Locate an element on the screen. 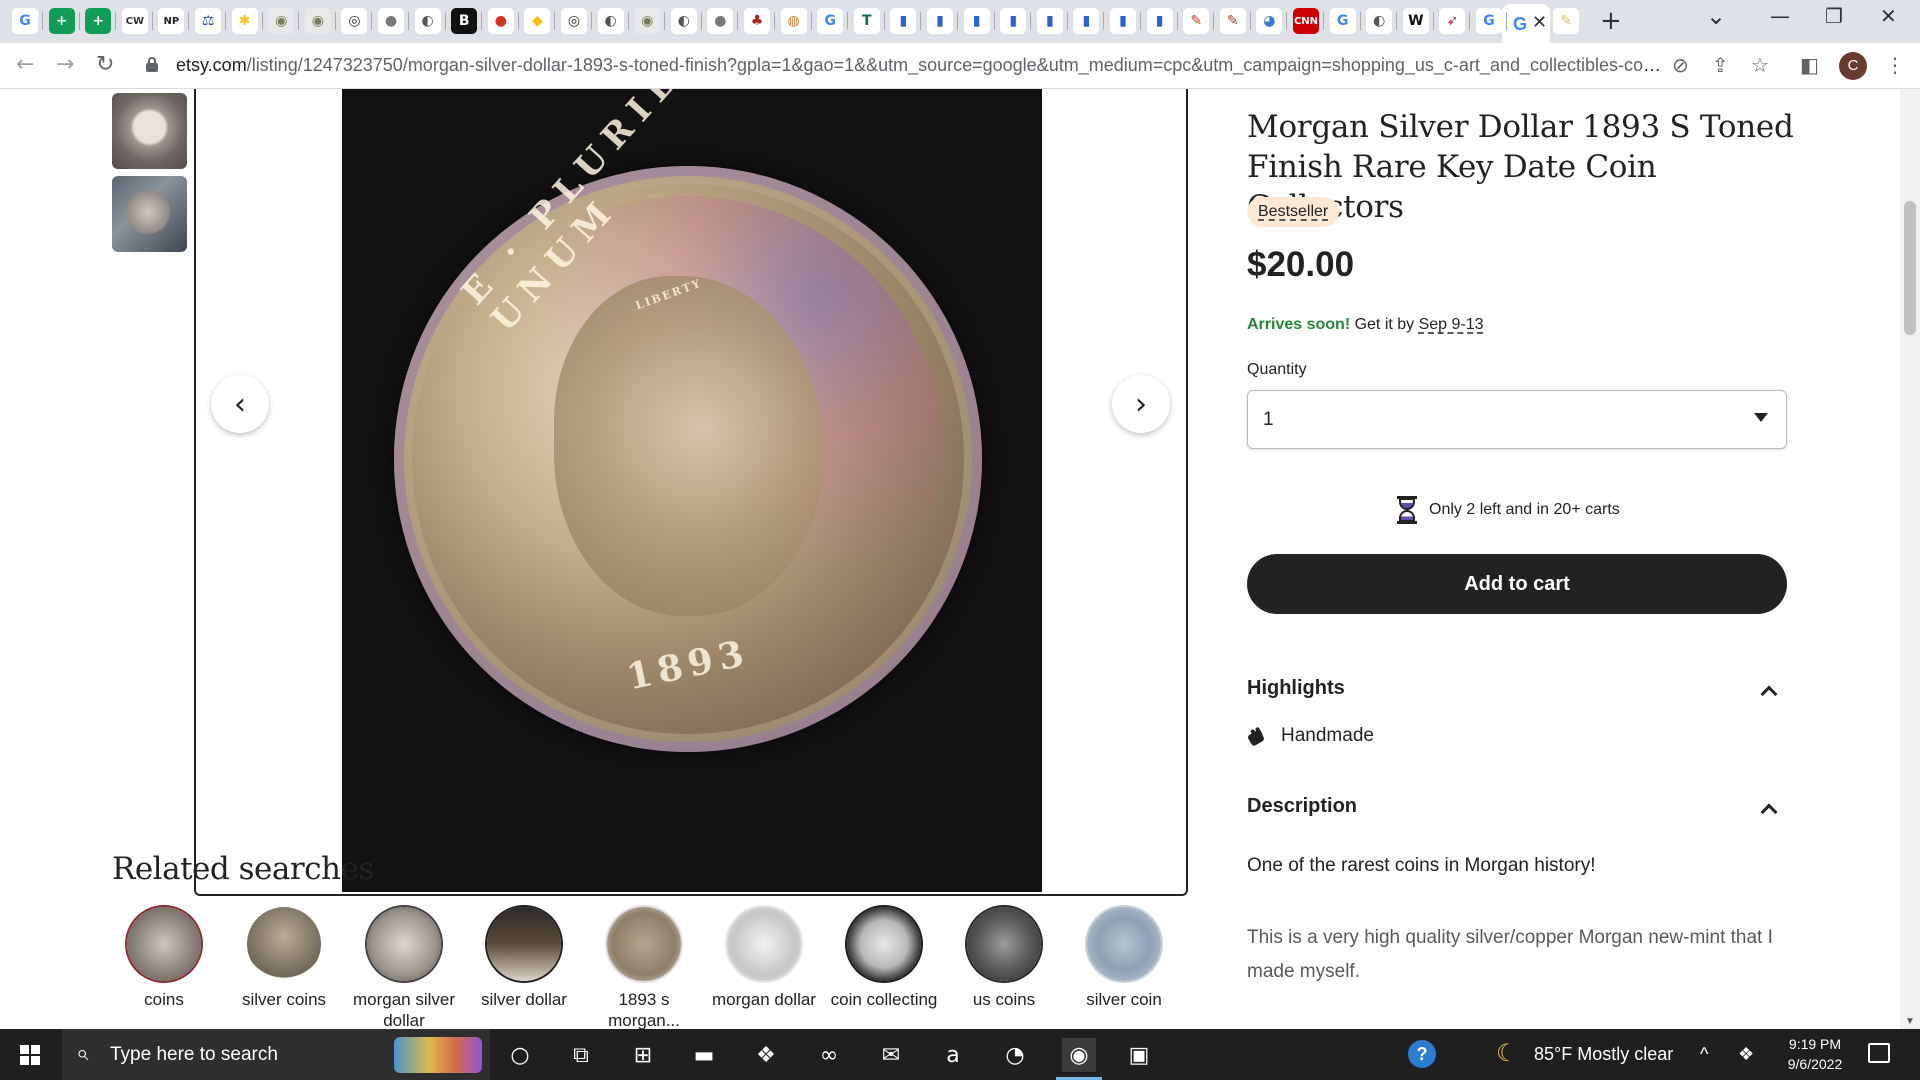 This screenshot has height=1080, width=1920. store-taskbar-icon: ⊞ is located at coordinates (643, 1055).